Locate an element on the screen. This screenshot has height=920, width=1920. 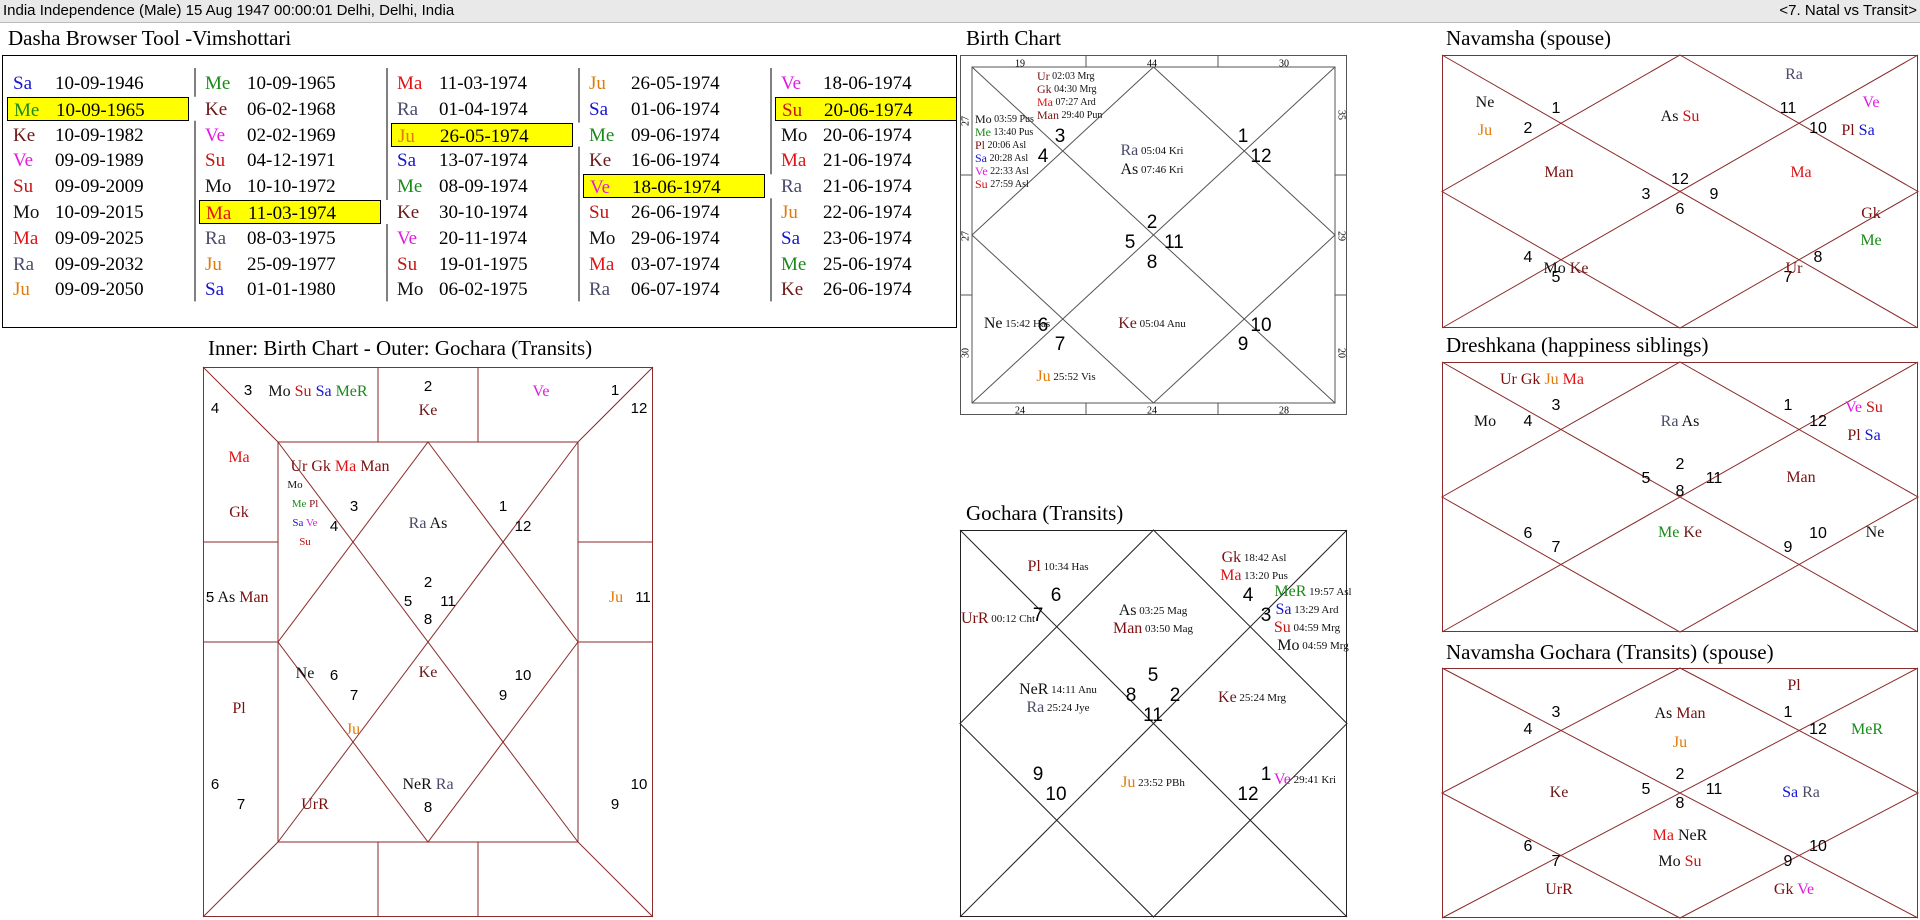
dasha-row: Ma 03-07-1974 is located at coordinates (674, 264).